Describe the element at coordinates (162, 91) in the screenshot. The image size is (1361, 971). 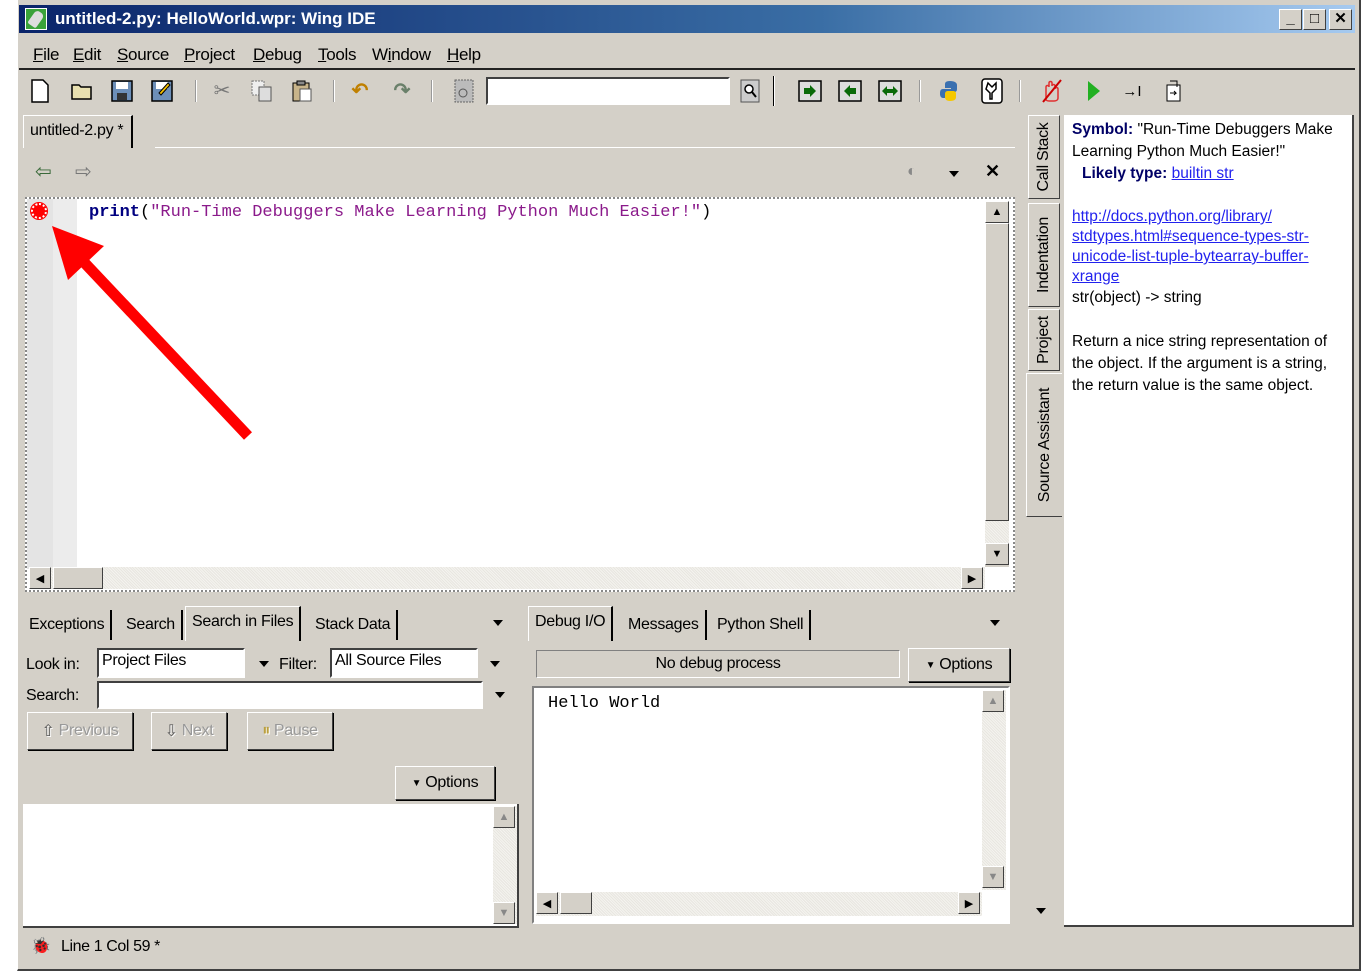
I see `save-as-icon` at that location.